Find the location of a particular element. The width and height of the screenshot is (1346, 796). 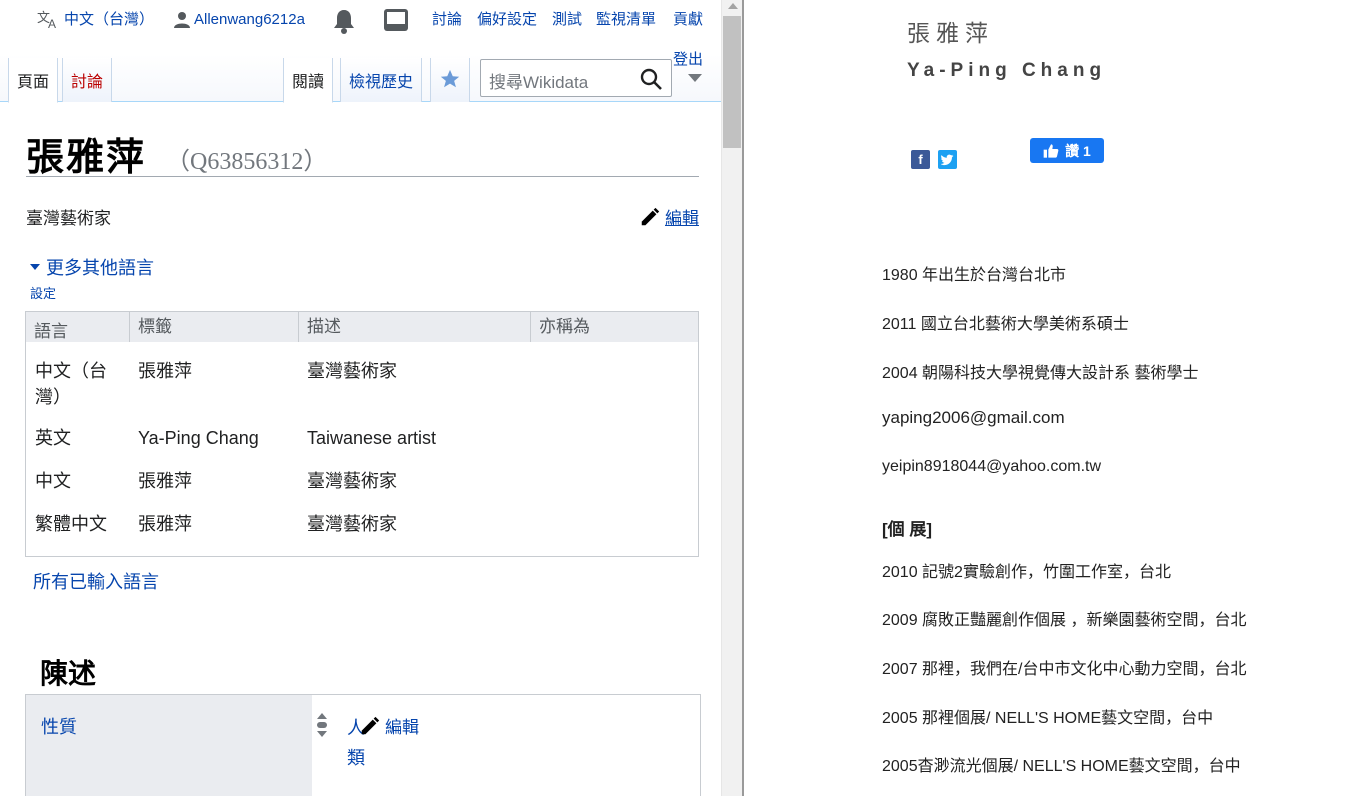

exhibition-item: 2005杳渺流光個展/ NELL'S HOME藝文空間，台中 is located at coordinates (1061, 766).